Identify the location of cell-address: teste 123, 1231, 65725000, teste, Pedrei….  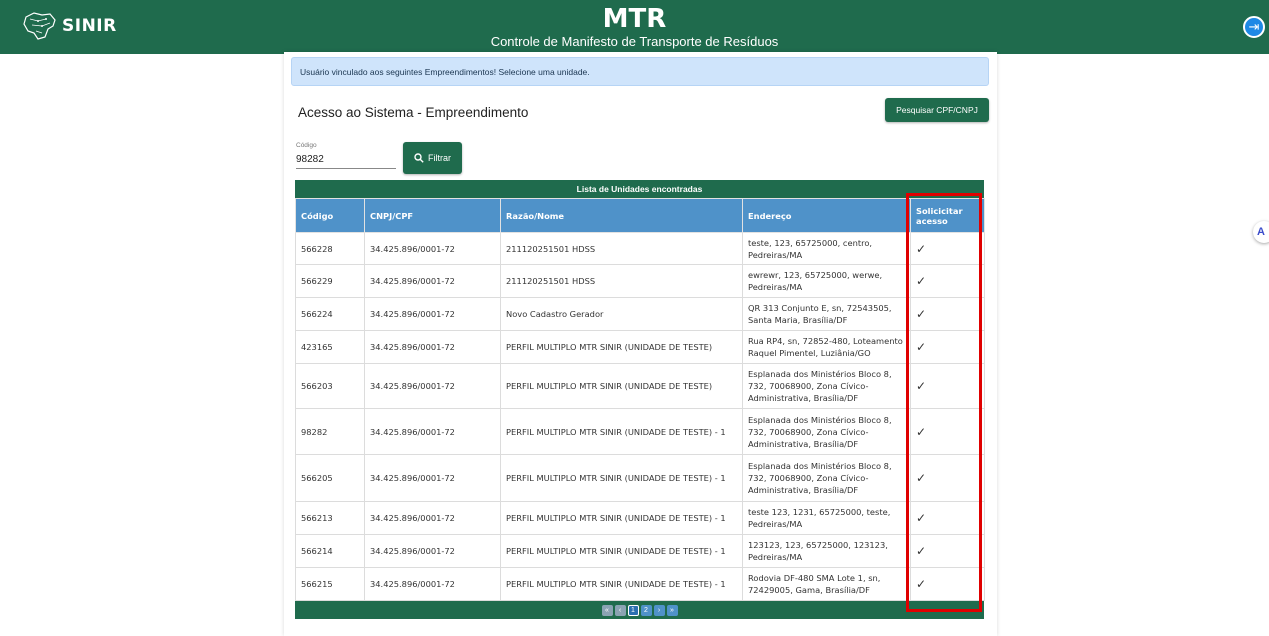
(826, 518).